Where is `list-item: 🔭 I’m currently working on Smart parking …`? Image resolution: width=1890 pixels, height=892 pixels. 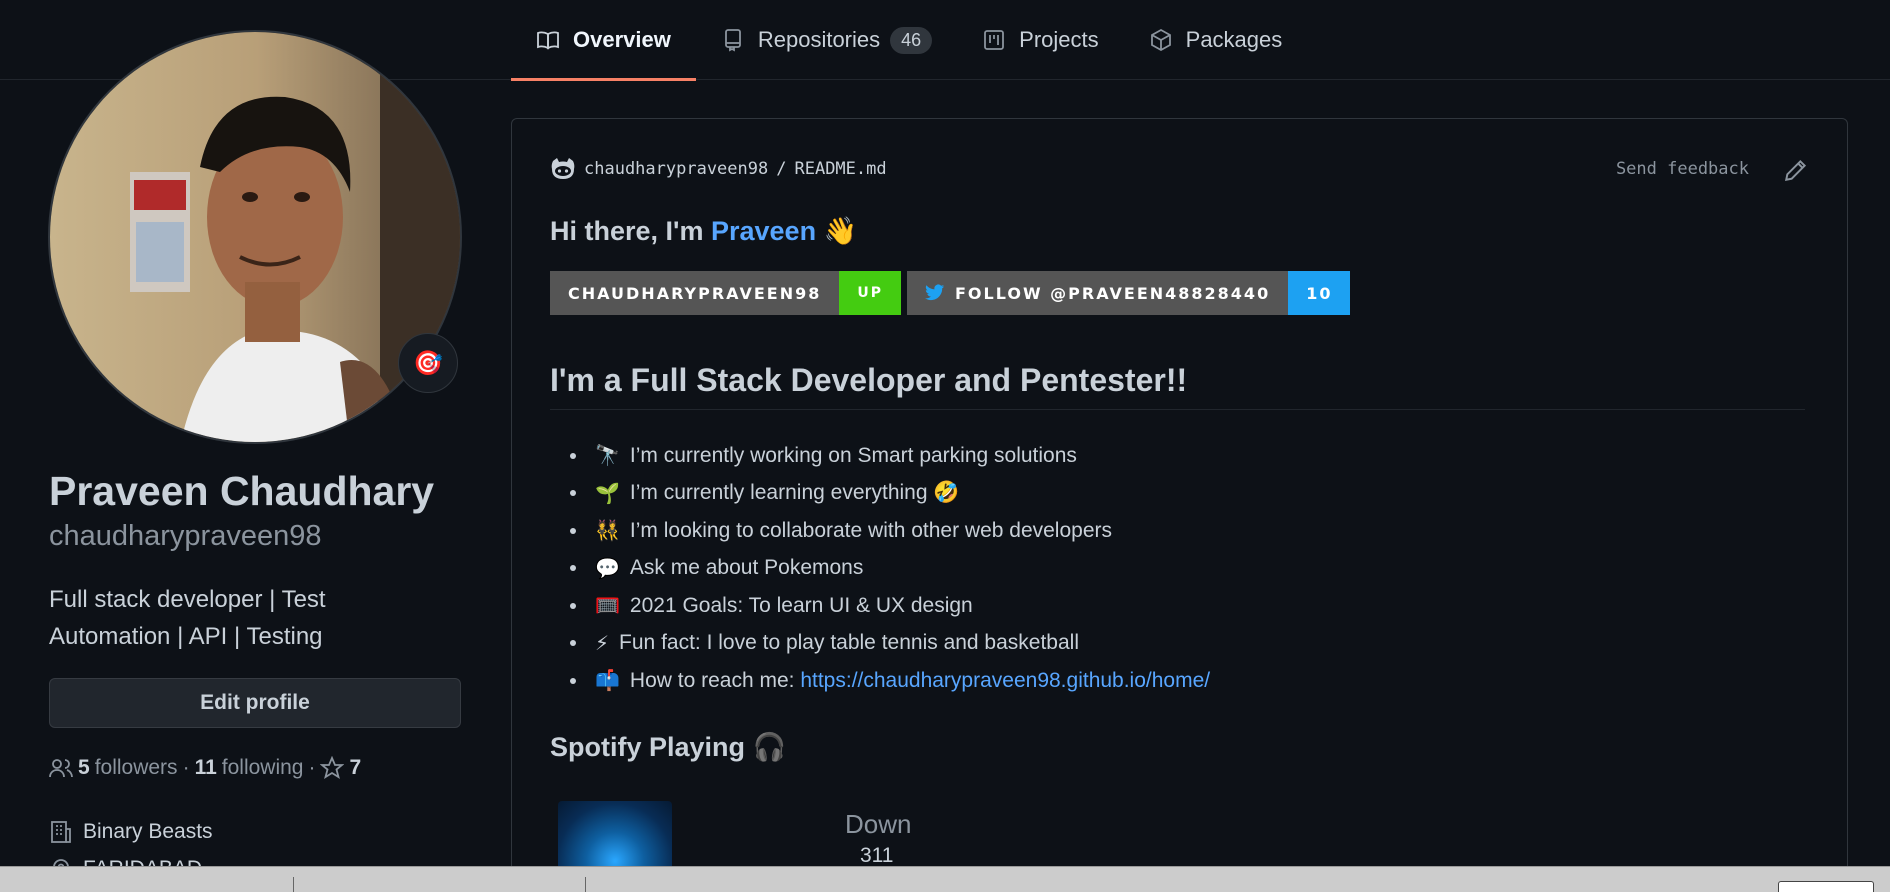
list-item: 🔭 I’m currently working on Smart parking … is located at coordinates (880, 456).